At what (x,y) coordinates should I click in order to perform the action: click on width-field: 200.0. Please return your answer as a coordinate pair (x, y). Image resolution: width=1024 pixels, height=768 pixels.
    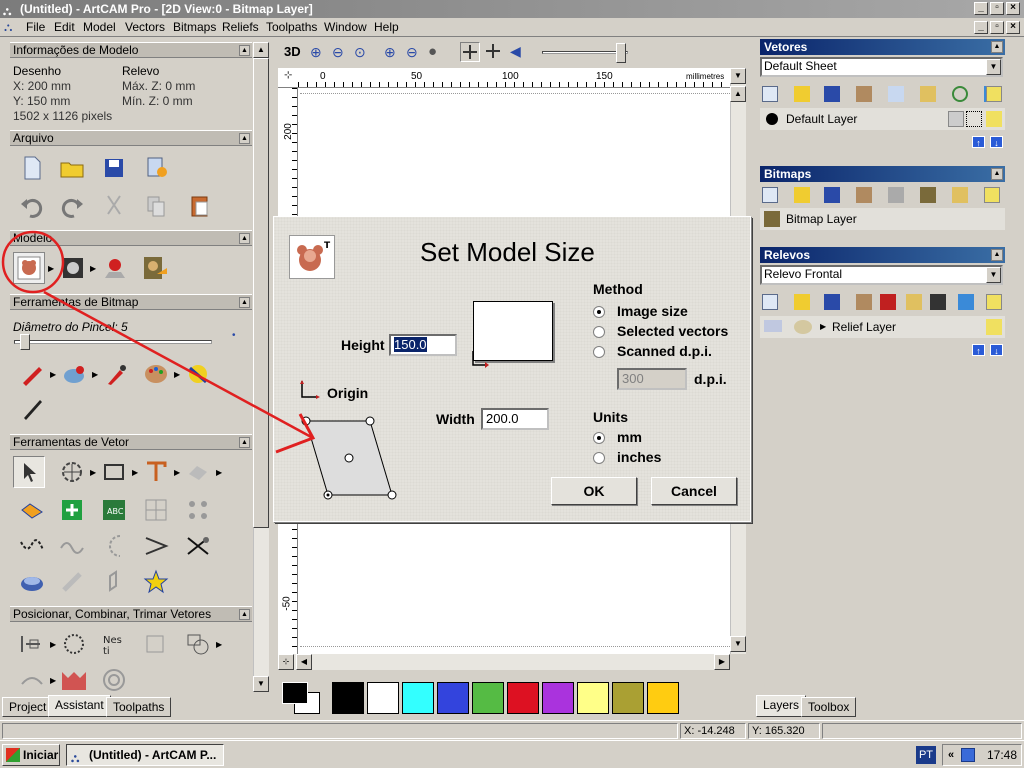
    Looking at the image, I should click on (515, 419).